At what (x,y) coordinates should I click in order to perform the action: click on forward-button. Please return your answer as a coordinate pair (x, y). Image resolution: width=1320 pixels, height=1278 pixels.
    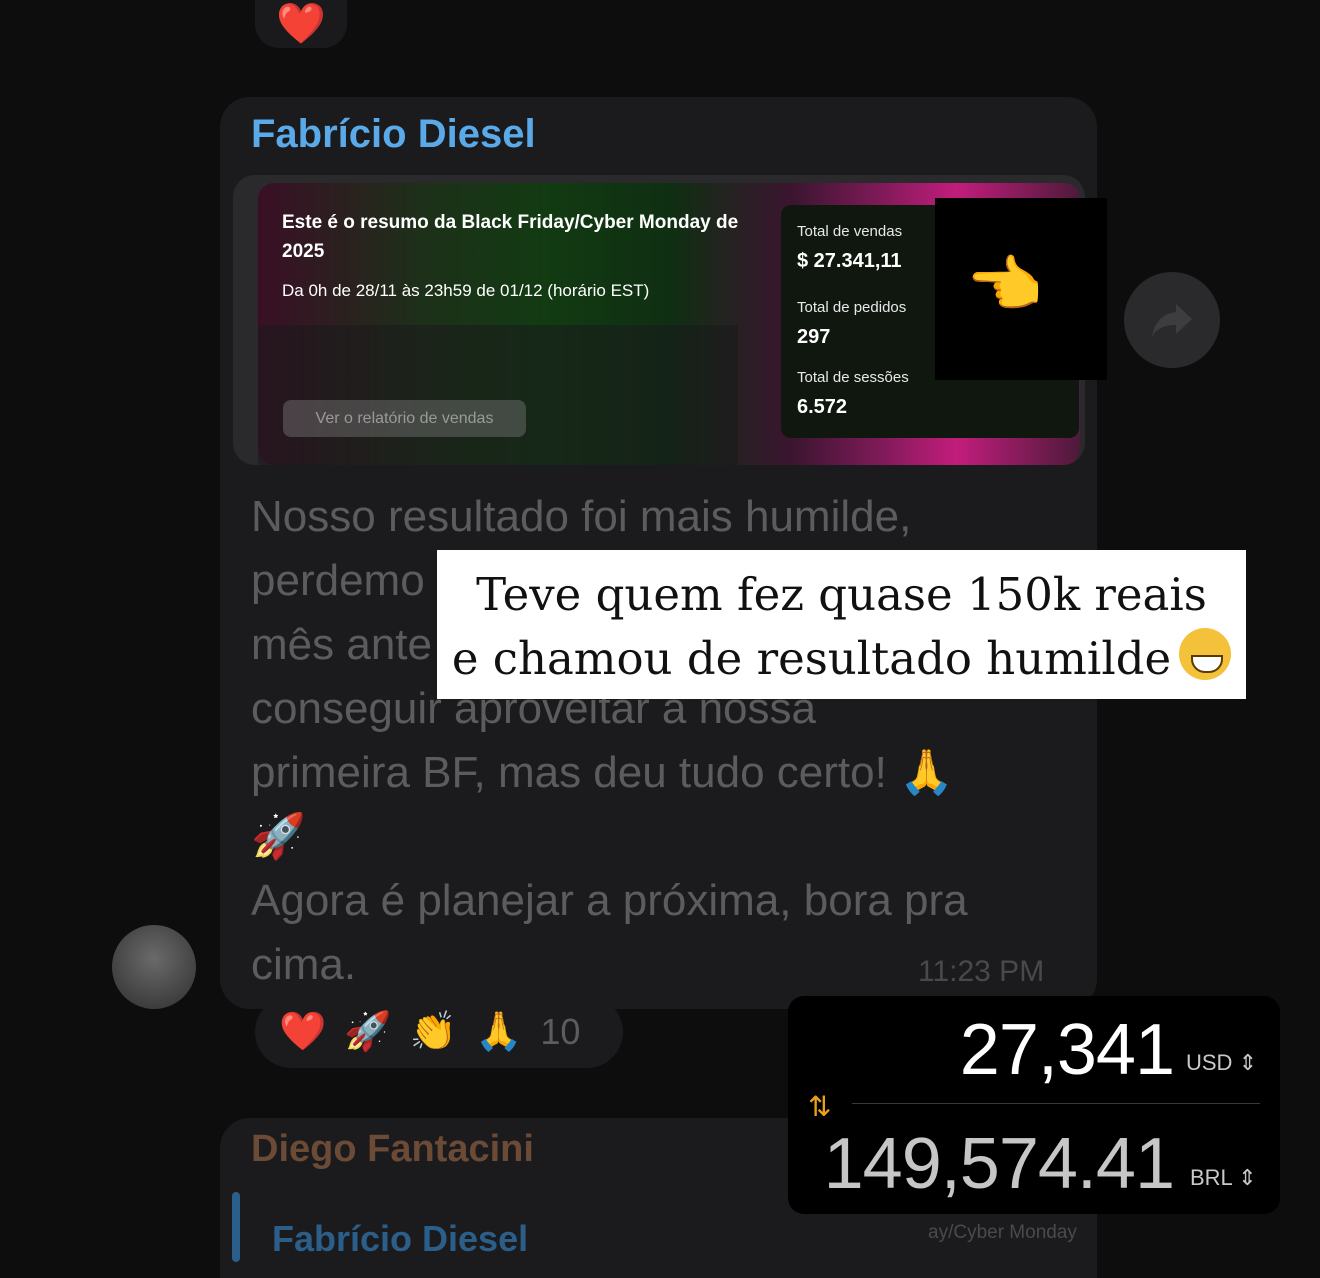
    Looking at the image, I should click on (1172, 320).